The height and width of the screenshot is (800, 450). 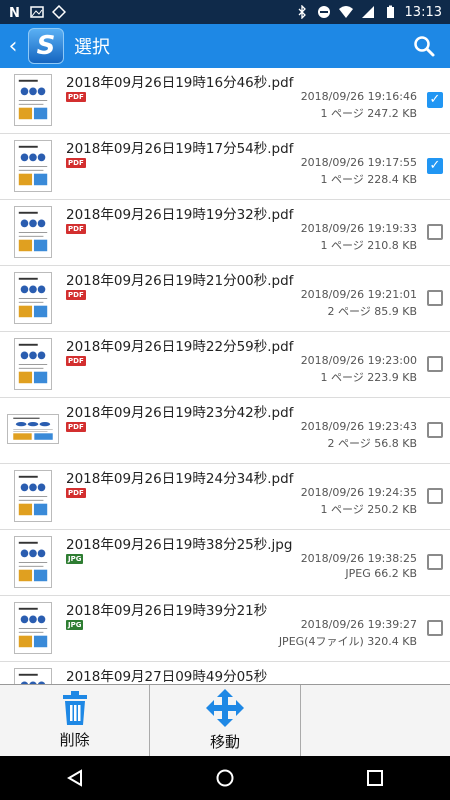 What do you see at coordinates (358, 228) in the screenshot?
I see `file-date: 2018/09/26 19:19:33` at bounding box center [358, 228].